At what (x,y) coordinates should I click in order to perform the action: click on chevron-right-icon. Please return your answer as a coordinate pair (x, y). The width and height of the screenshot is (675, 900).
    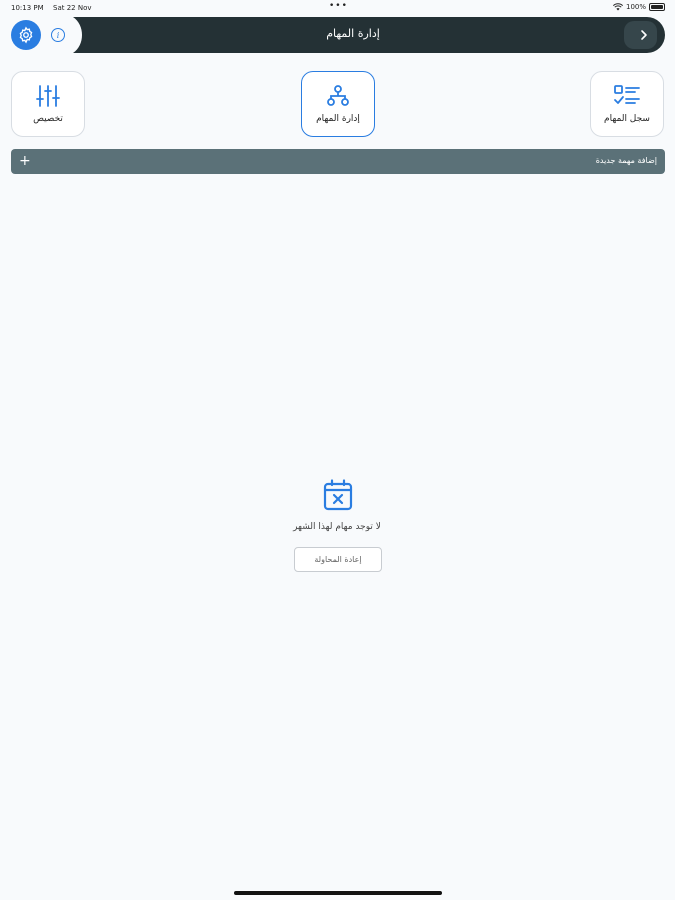
    Looking at the image, I should click on (644, 35).